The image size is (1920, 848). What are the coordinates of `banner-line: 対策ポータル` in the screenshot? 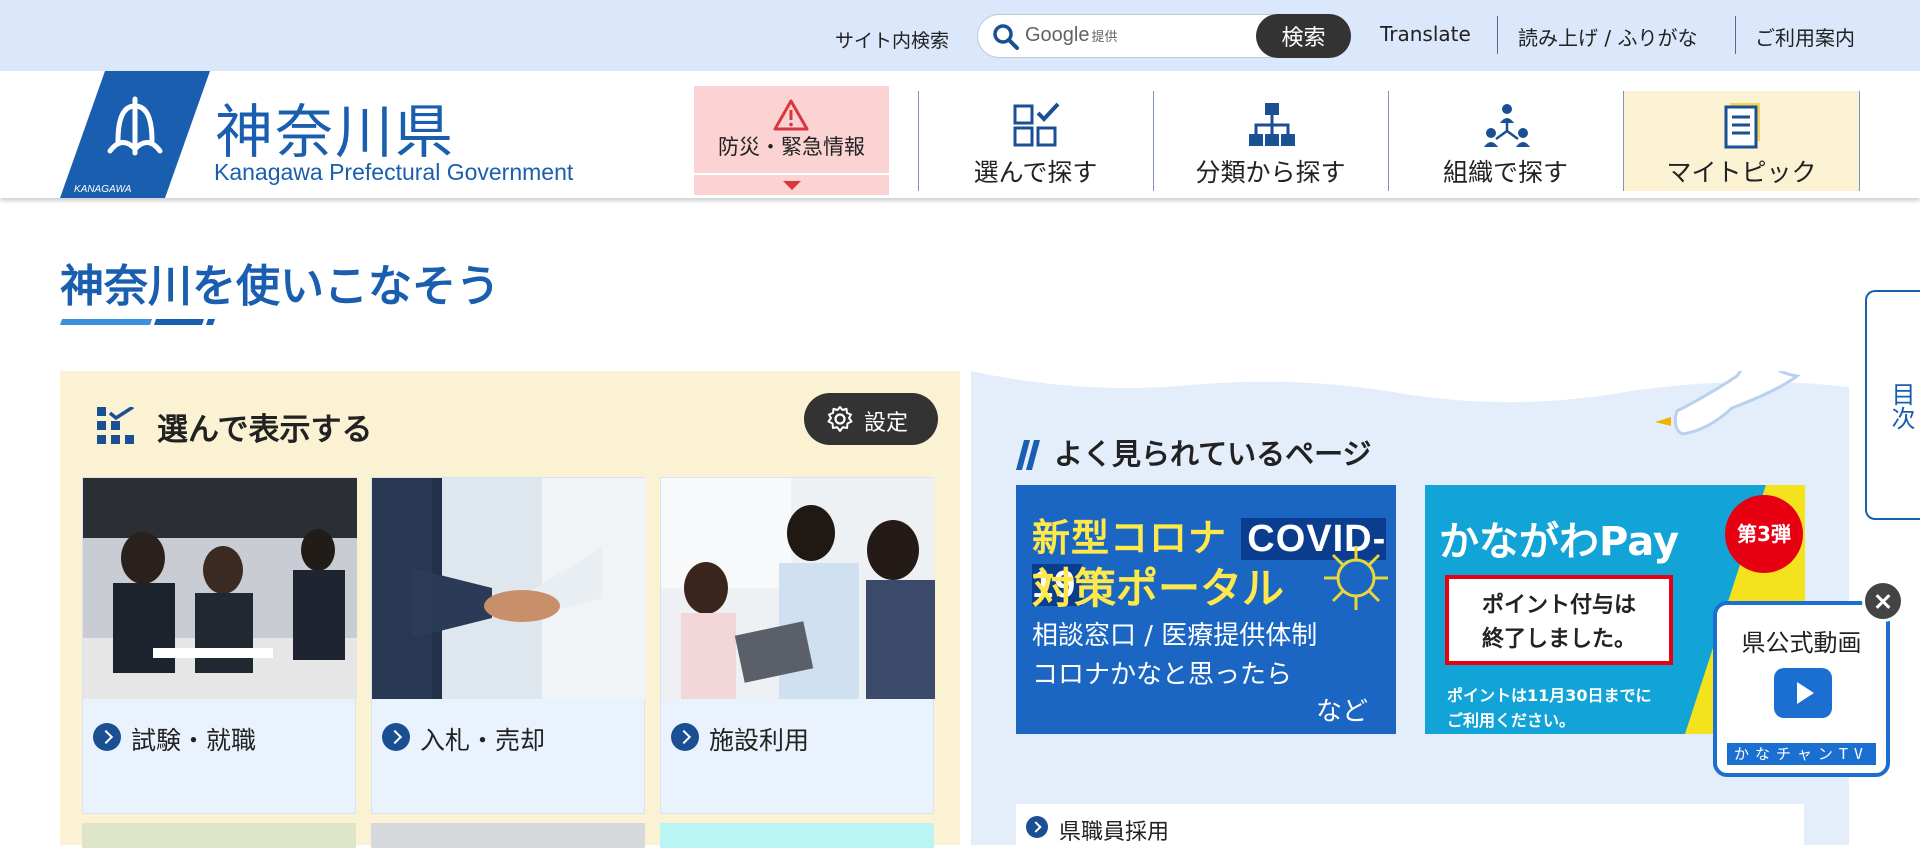 It's located at (1158, 588).